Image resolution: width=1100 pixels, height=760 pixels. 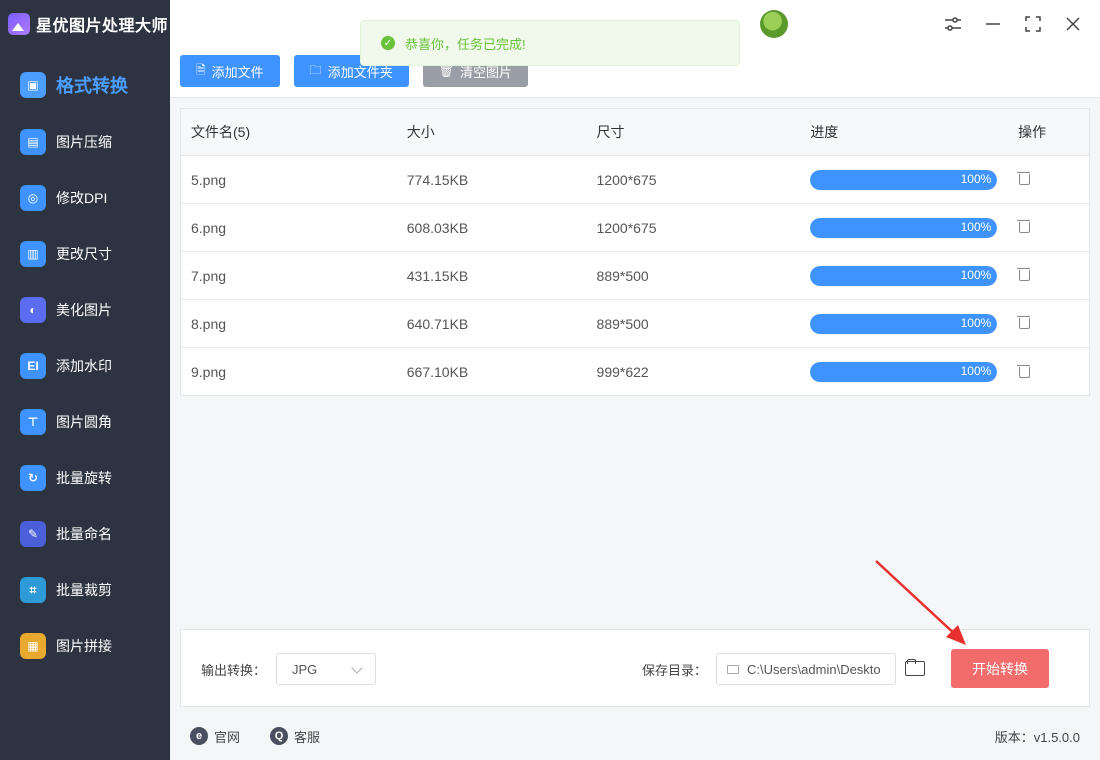 I want to click on app-title: 星优图片处理大师, so click(x=102, y=26).